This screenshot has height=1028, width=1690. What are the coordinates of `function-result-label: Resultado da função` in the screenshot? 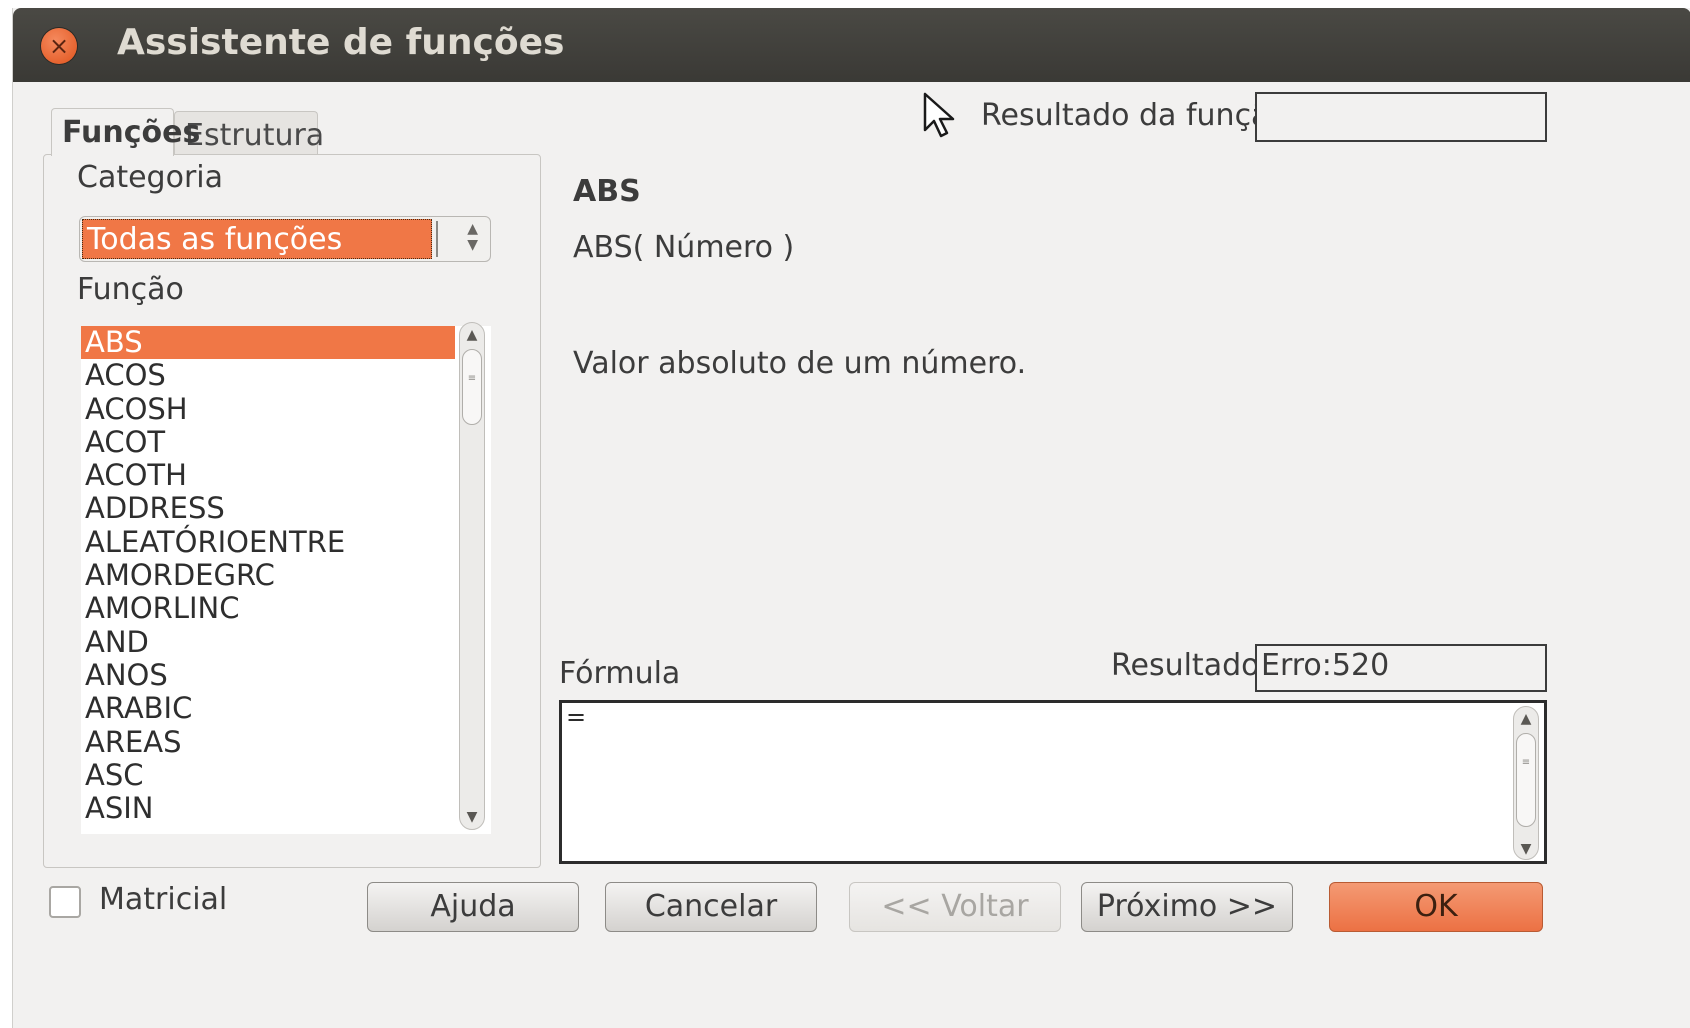 It's located at (1134, 115).